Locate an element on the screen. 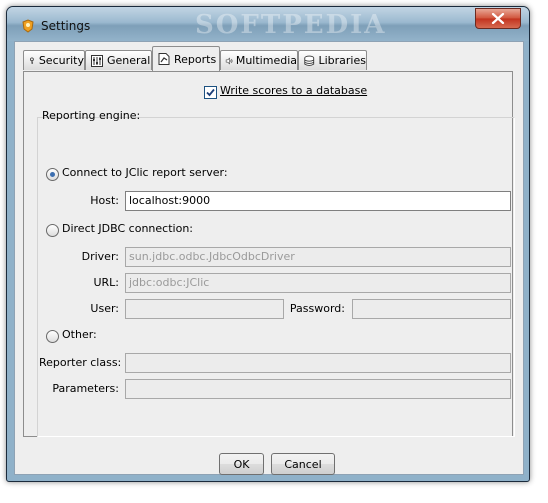 This screenshot has width=548, height=503. write-scores-label: Write scores to a database is located at coordinates (293, 90).